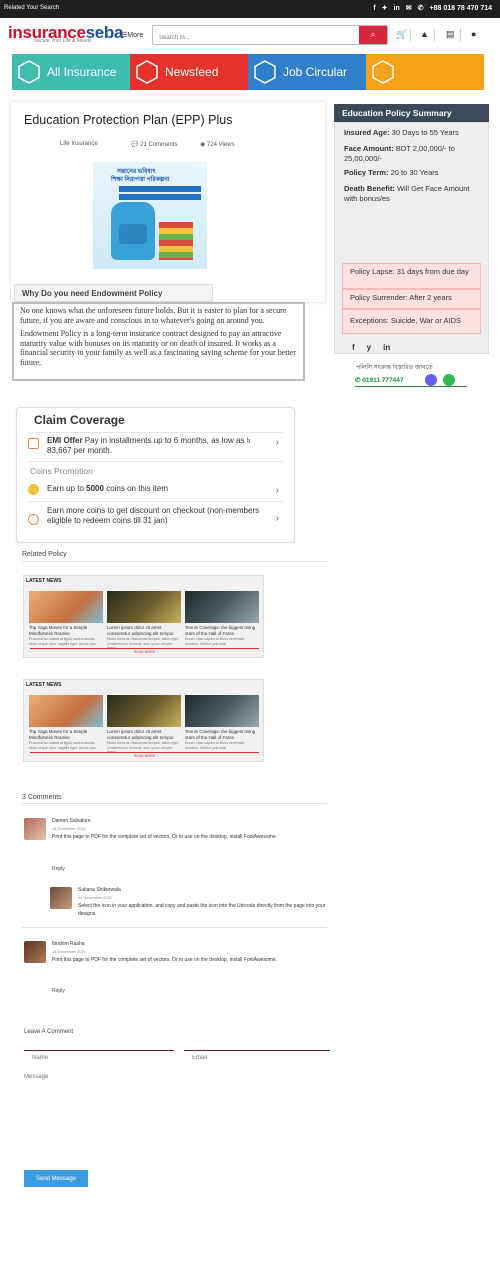 The height and width of the screenshot is (1280, 500). What do you see at coordinates (411, 321) in the screenshot?
I see `policy-exceptions: Exceptions: Suicide, War or AIDS` at bounding box center [411, 321].